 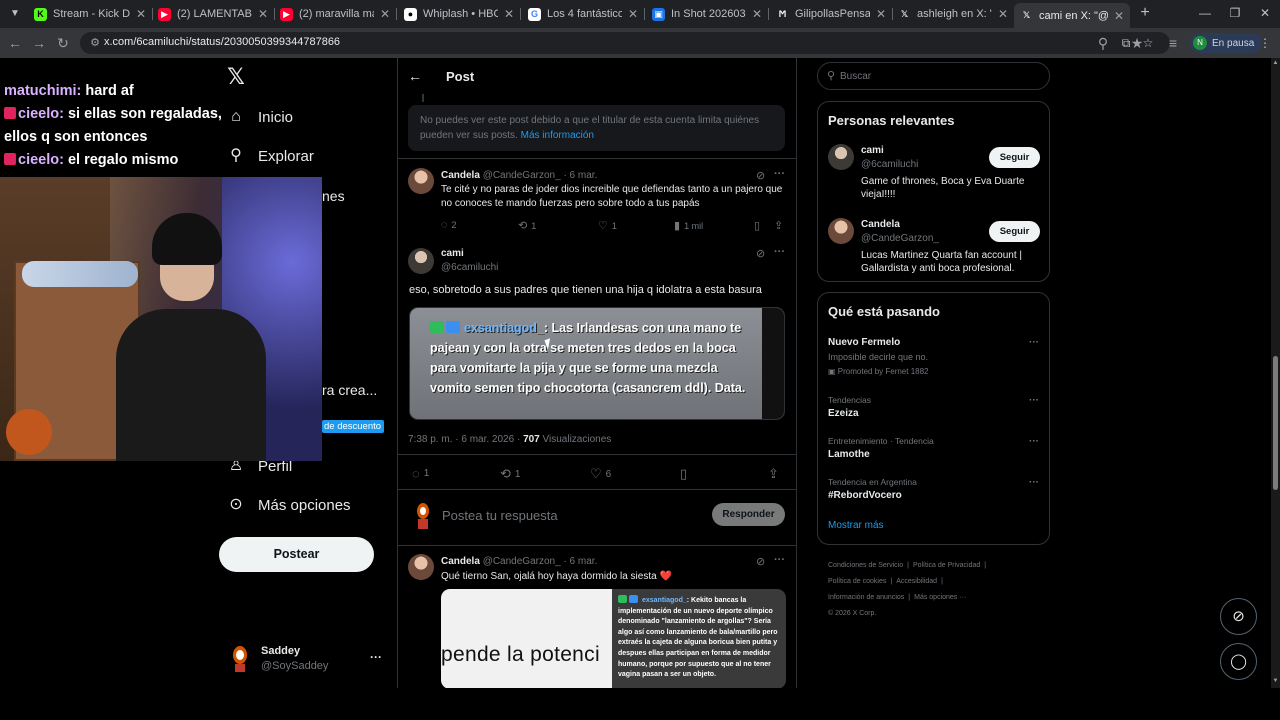 What do you see at coordinates (557, 135) in the screenshot?
I see `learn-more-link: Más información` at bounding box center [557, 135].